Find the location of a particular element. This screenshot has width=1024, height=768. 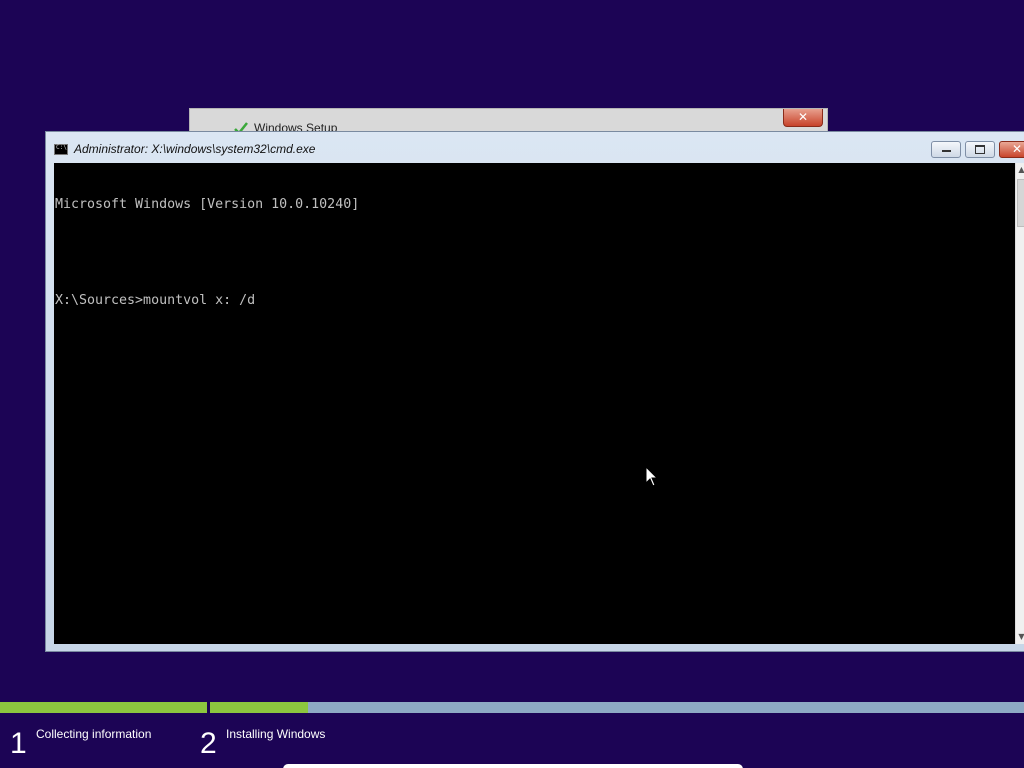

progress-fill-installing is located at coordinates (259, 707).